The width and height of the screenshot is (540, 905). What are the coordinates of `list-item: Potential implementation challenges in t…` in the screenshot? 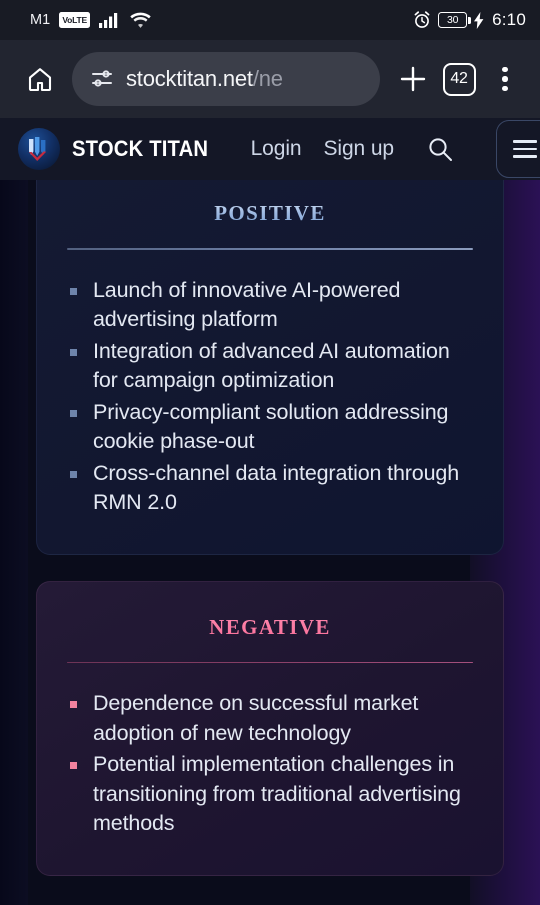 It's located at (270, 794).